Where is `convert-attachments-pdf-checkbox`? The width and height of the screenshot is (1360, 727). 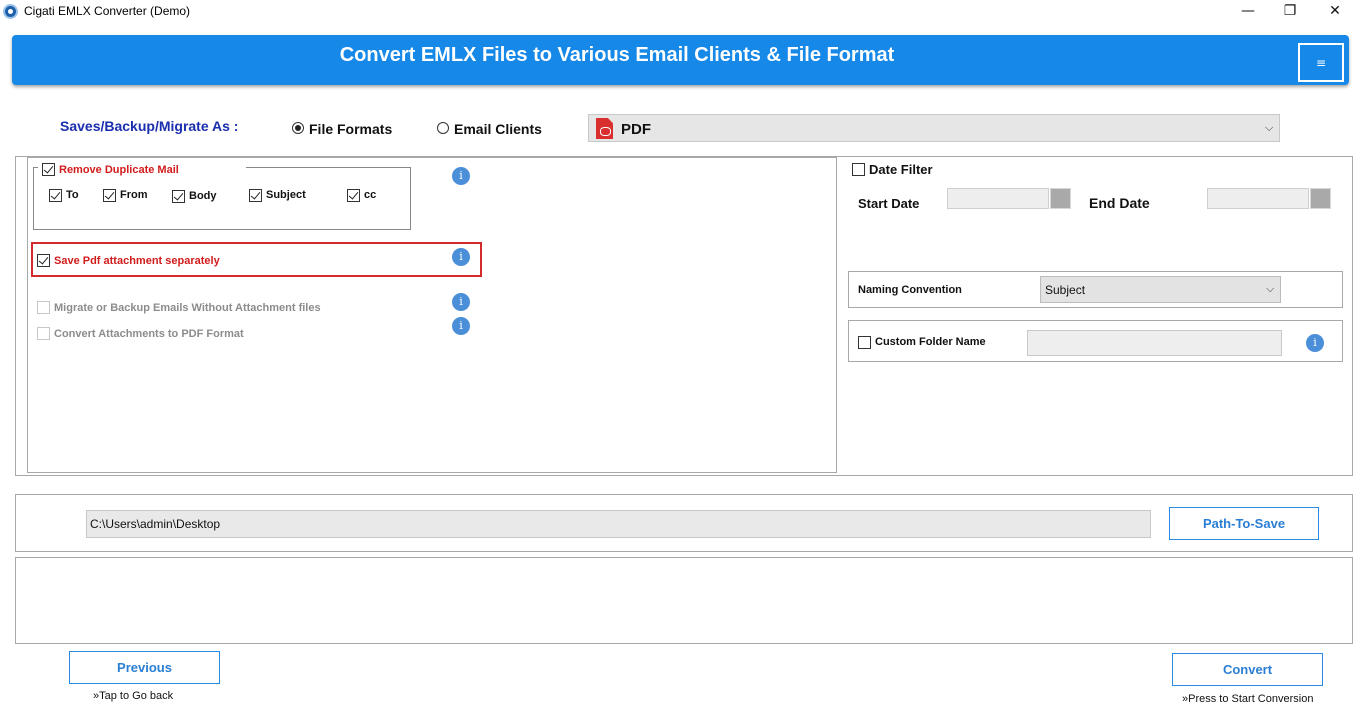 convert-attachments-pdf-checkbox is located at coordinates (43, 333).